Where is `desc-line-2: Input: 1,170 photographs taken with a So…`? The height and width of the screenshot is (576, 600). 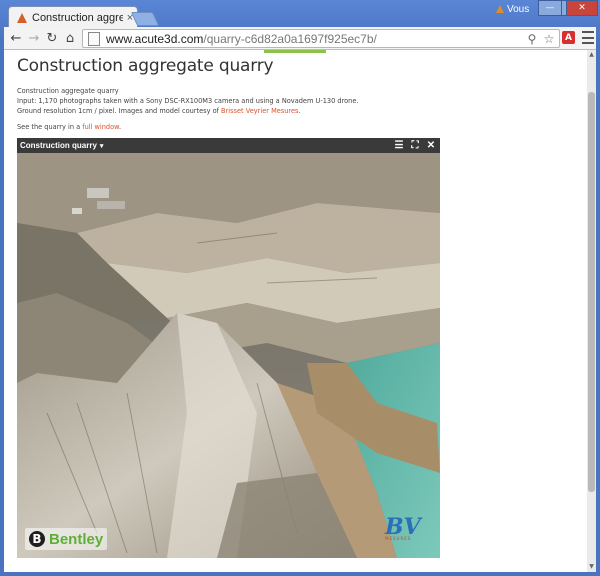 desc-line-2: Input: 1,170 photographs taken with a So… is located at coordinates (188, 101).